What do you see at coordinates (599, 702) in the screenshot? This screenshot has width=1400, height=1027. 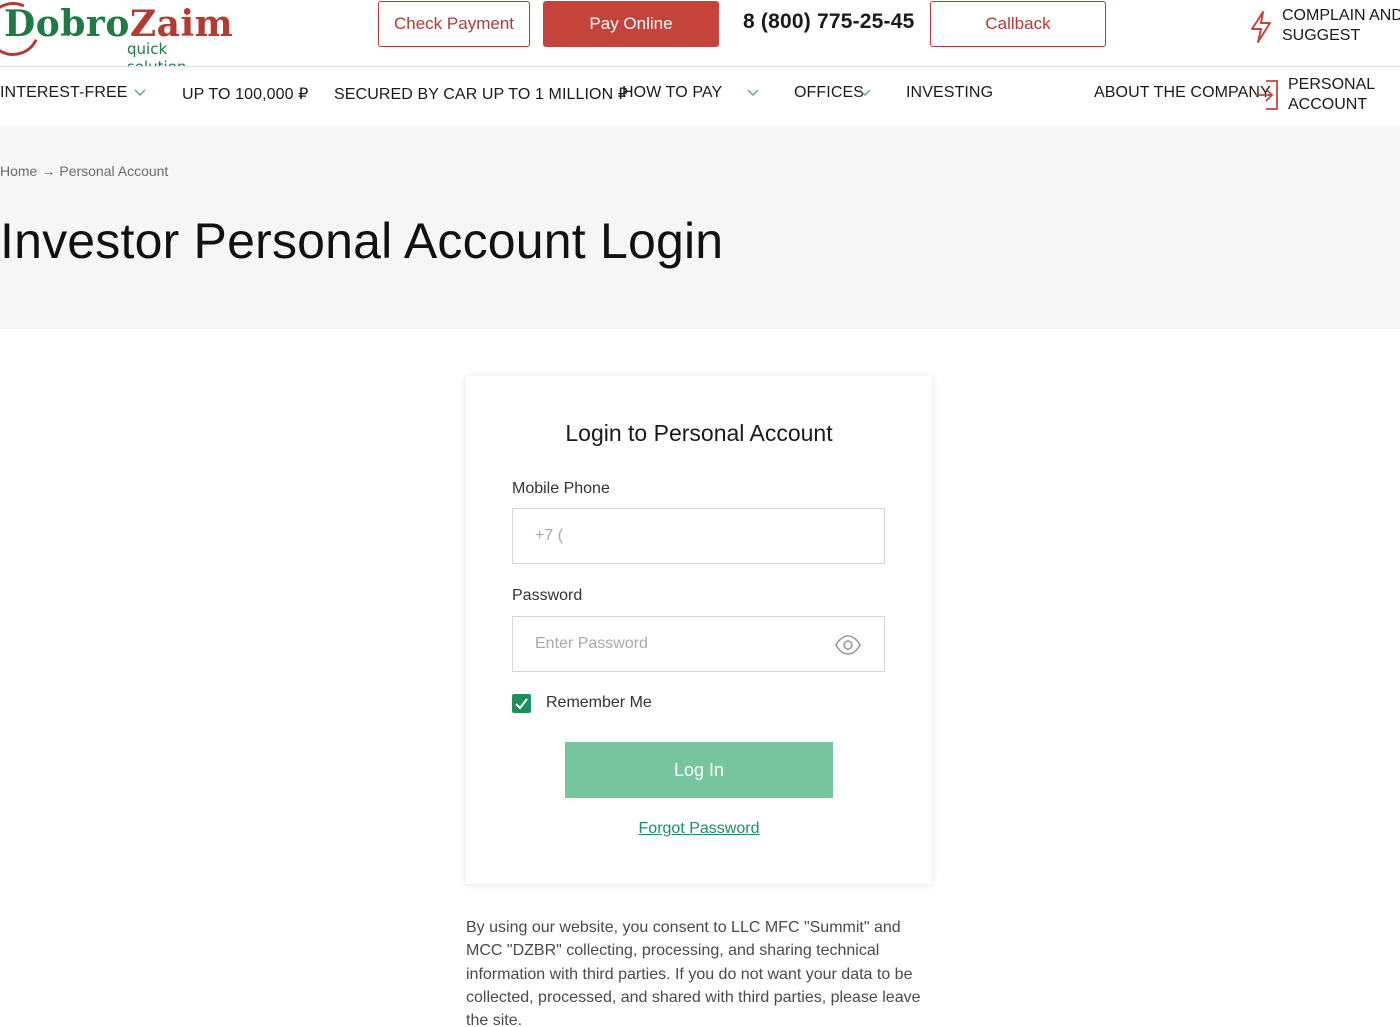 I see `remember-label: Remember Me` at bounding box center [599, 702].